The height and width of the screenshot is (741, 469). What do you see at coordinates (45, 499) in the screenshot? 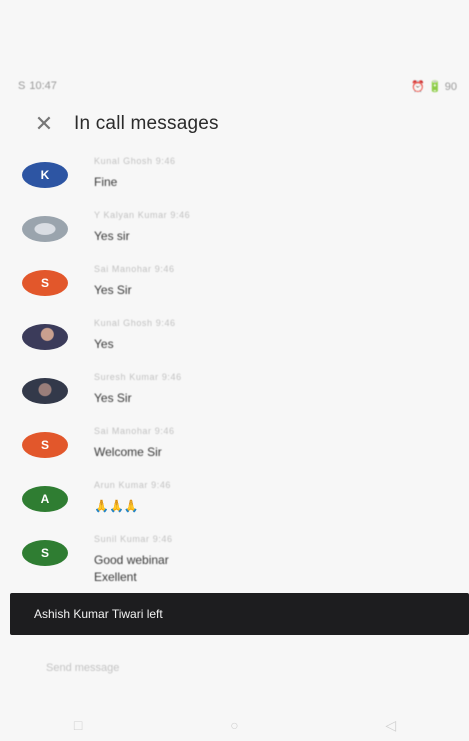
I see `avatar: A` at bounding box center [45, 499].